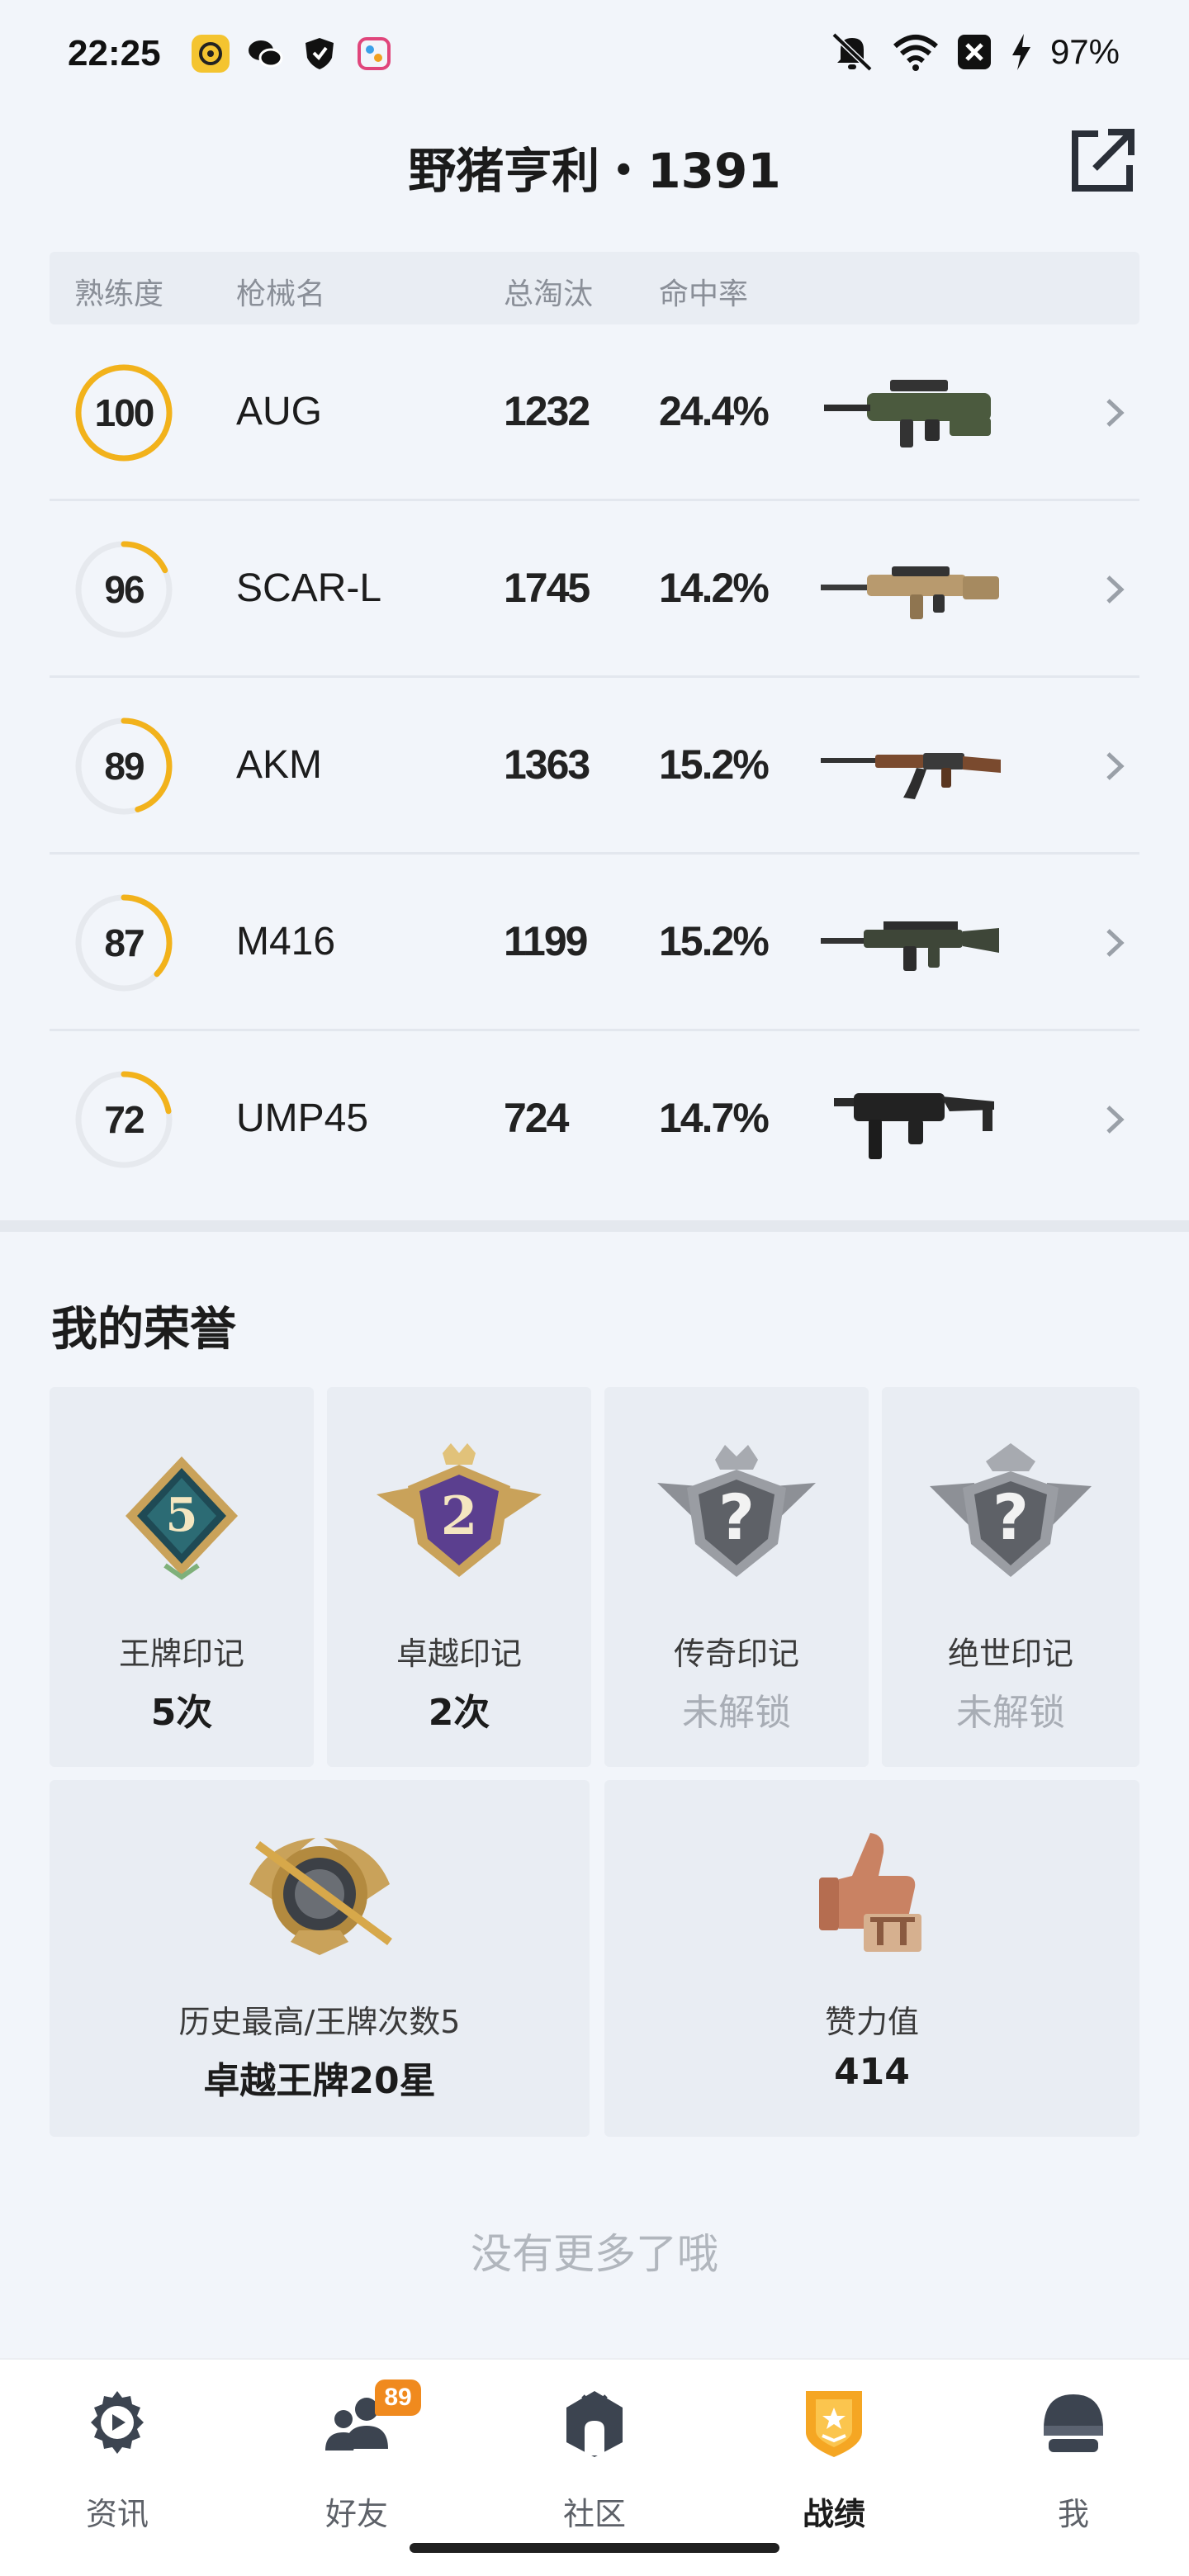 Image resolution: width=1189 pixels, height=2576 pixels. What do you see at coordinates (594, 2424) in the screenshot?
I see `community-icon` at bounding box center [594, 2424].